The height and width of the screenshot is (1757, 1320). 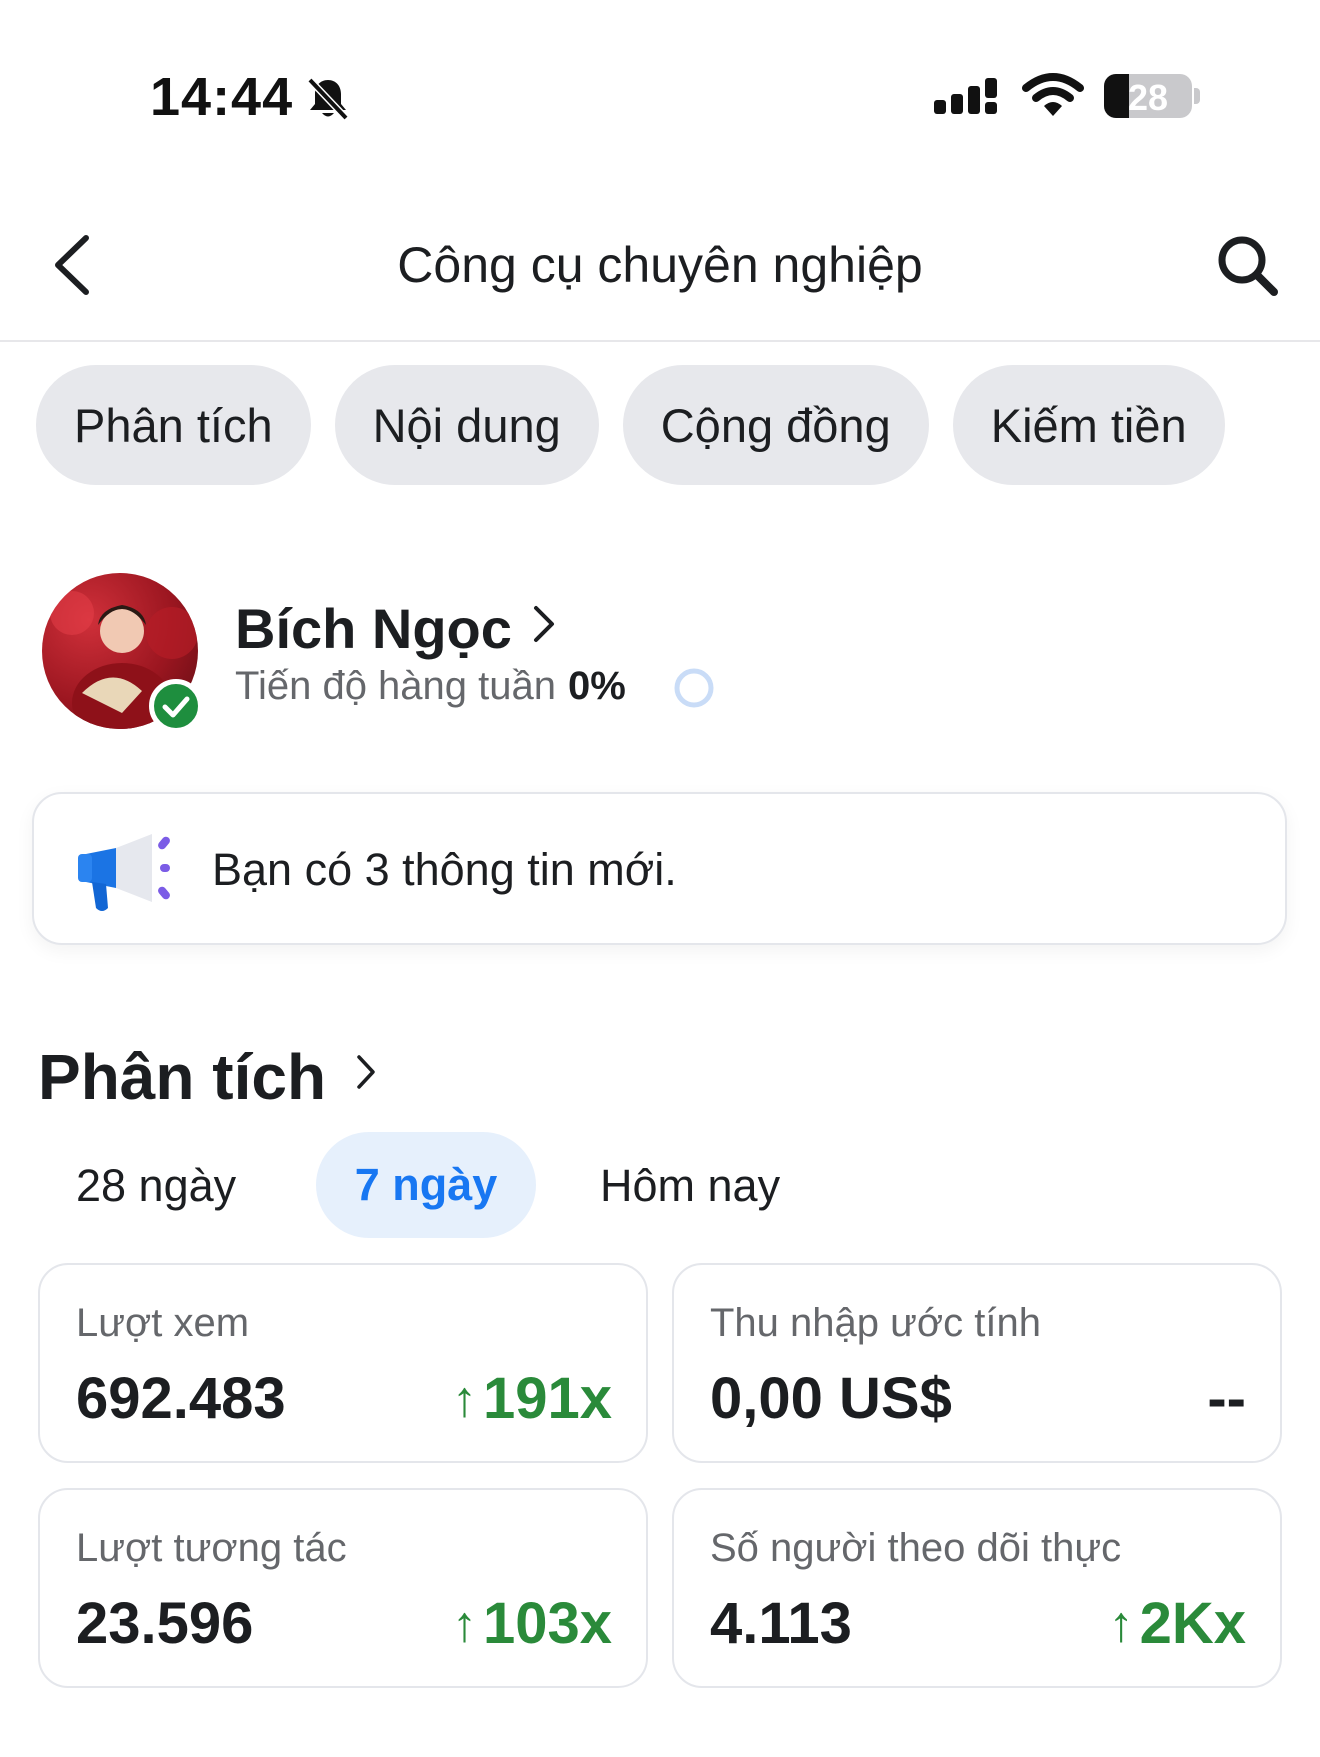 I want to click on stat-card-followers: Số người theo dõi thực 4.113 ↑ 2Kx, so click(x=977, y=1588).